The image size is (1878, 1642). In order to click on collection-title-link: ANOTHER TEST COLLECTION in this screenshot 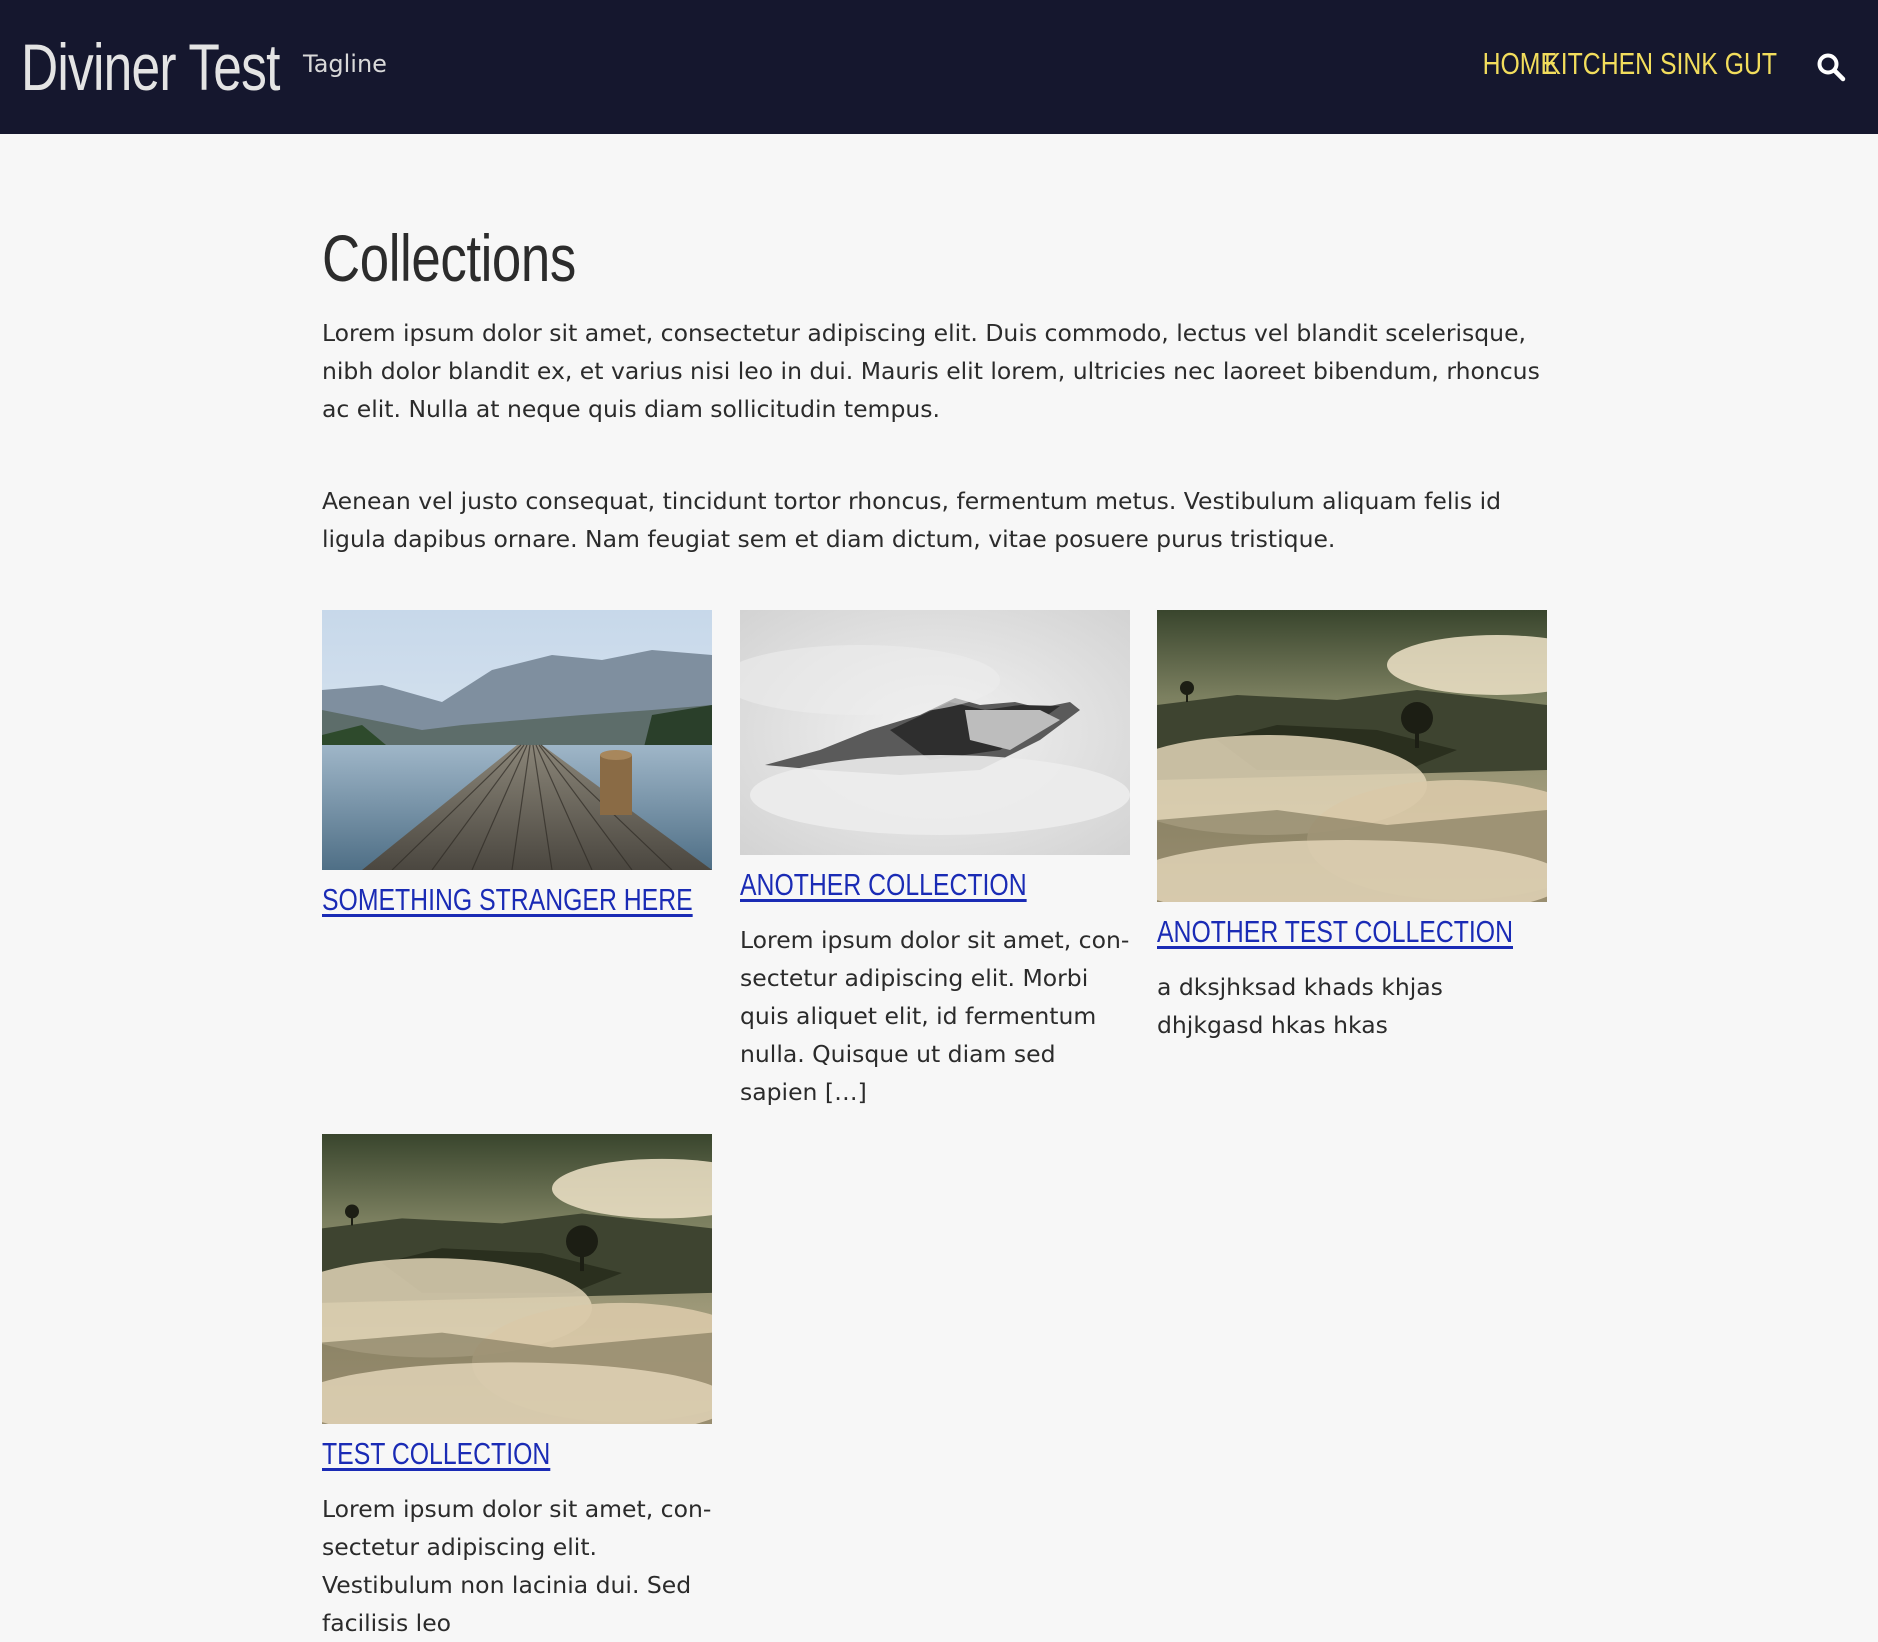, I will do `click(1335, 932)`.